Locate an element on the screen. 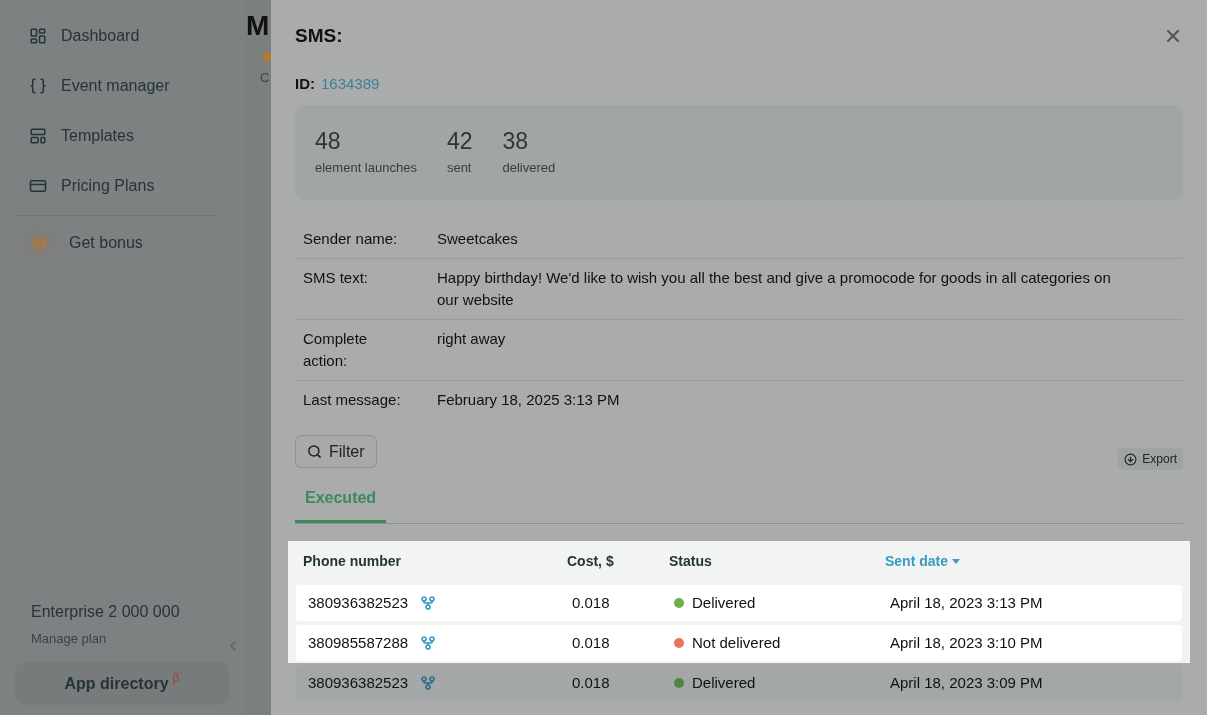  download-icon is located at coordinates (1131, 459).